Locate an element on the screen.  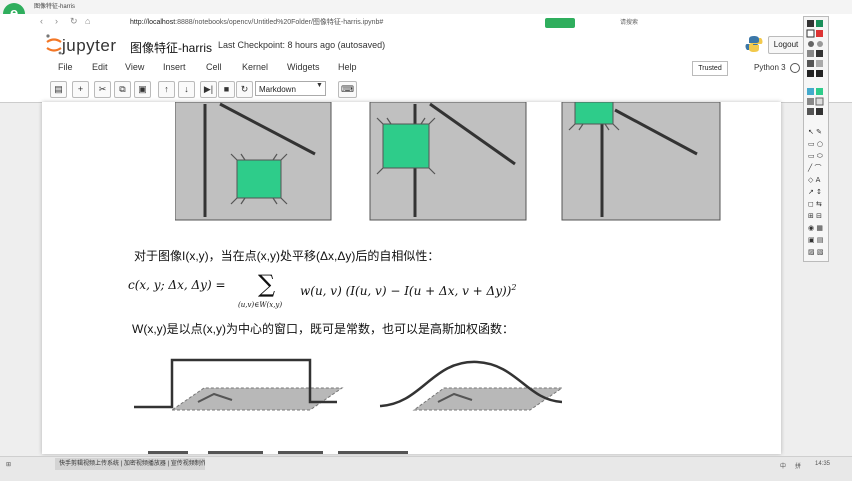
trusted-badge: Trusted is located at coordinates (710, 68).